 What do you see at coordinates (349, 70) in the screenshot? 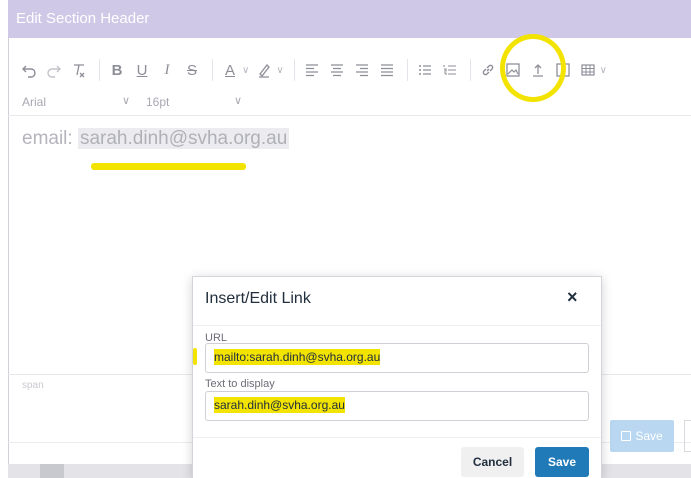
I see `editor-toolbar: B U I S A ∨ ∨ ∨` at bounding box center [349, 70].